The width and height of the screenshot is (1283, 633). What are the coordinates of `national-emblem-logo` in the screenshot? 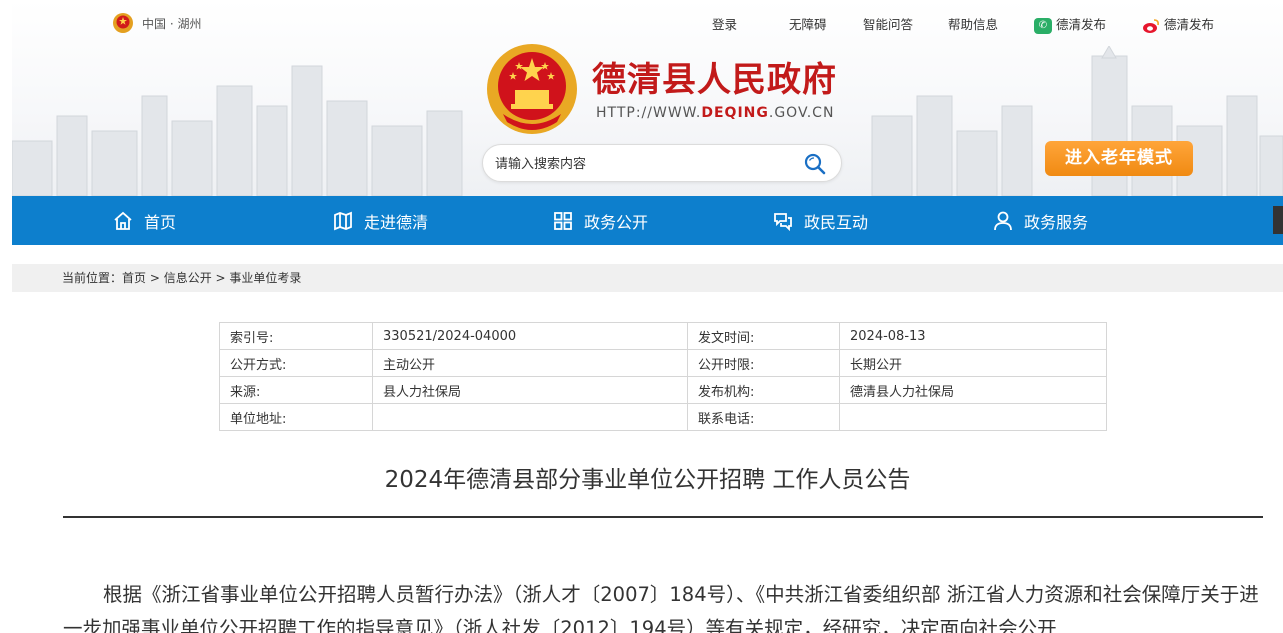 It's located at (532, 89).